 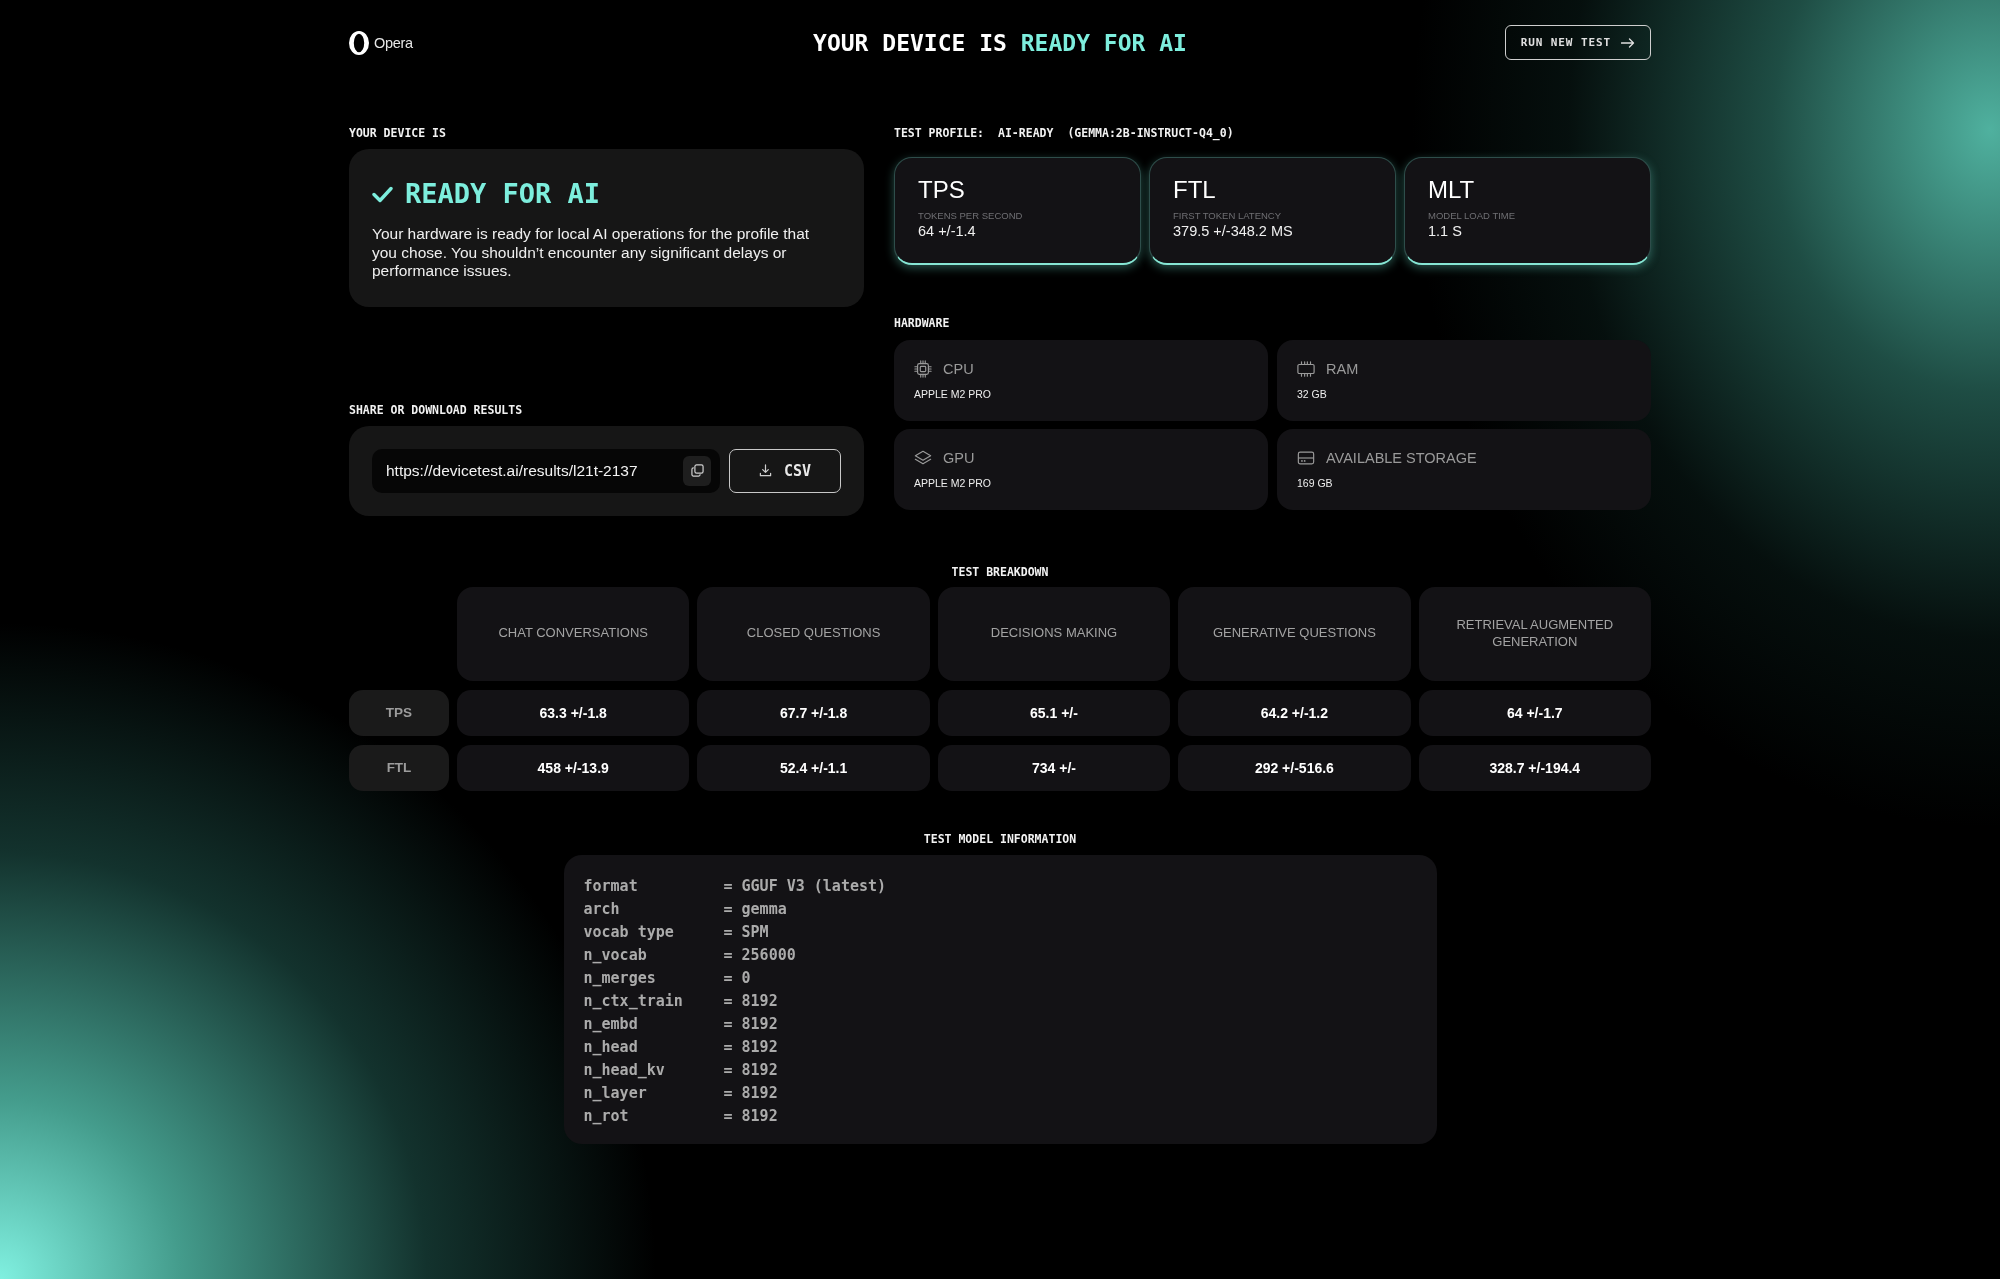 I want to click on metric-abbreviation: TPS, so click(x=941, y=190).